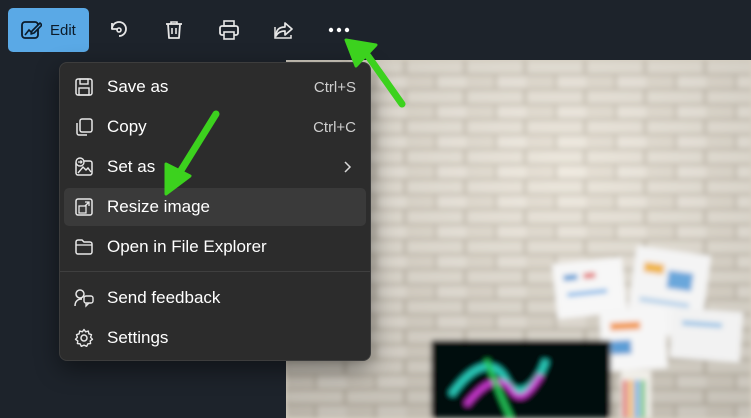  I want to click on edit-button: Edit, so click(48, 30).